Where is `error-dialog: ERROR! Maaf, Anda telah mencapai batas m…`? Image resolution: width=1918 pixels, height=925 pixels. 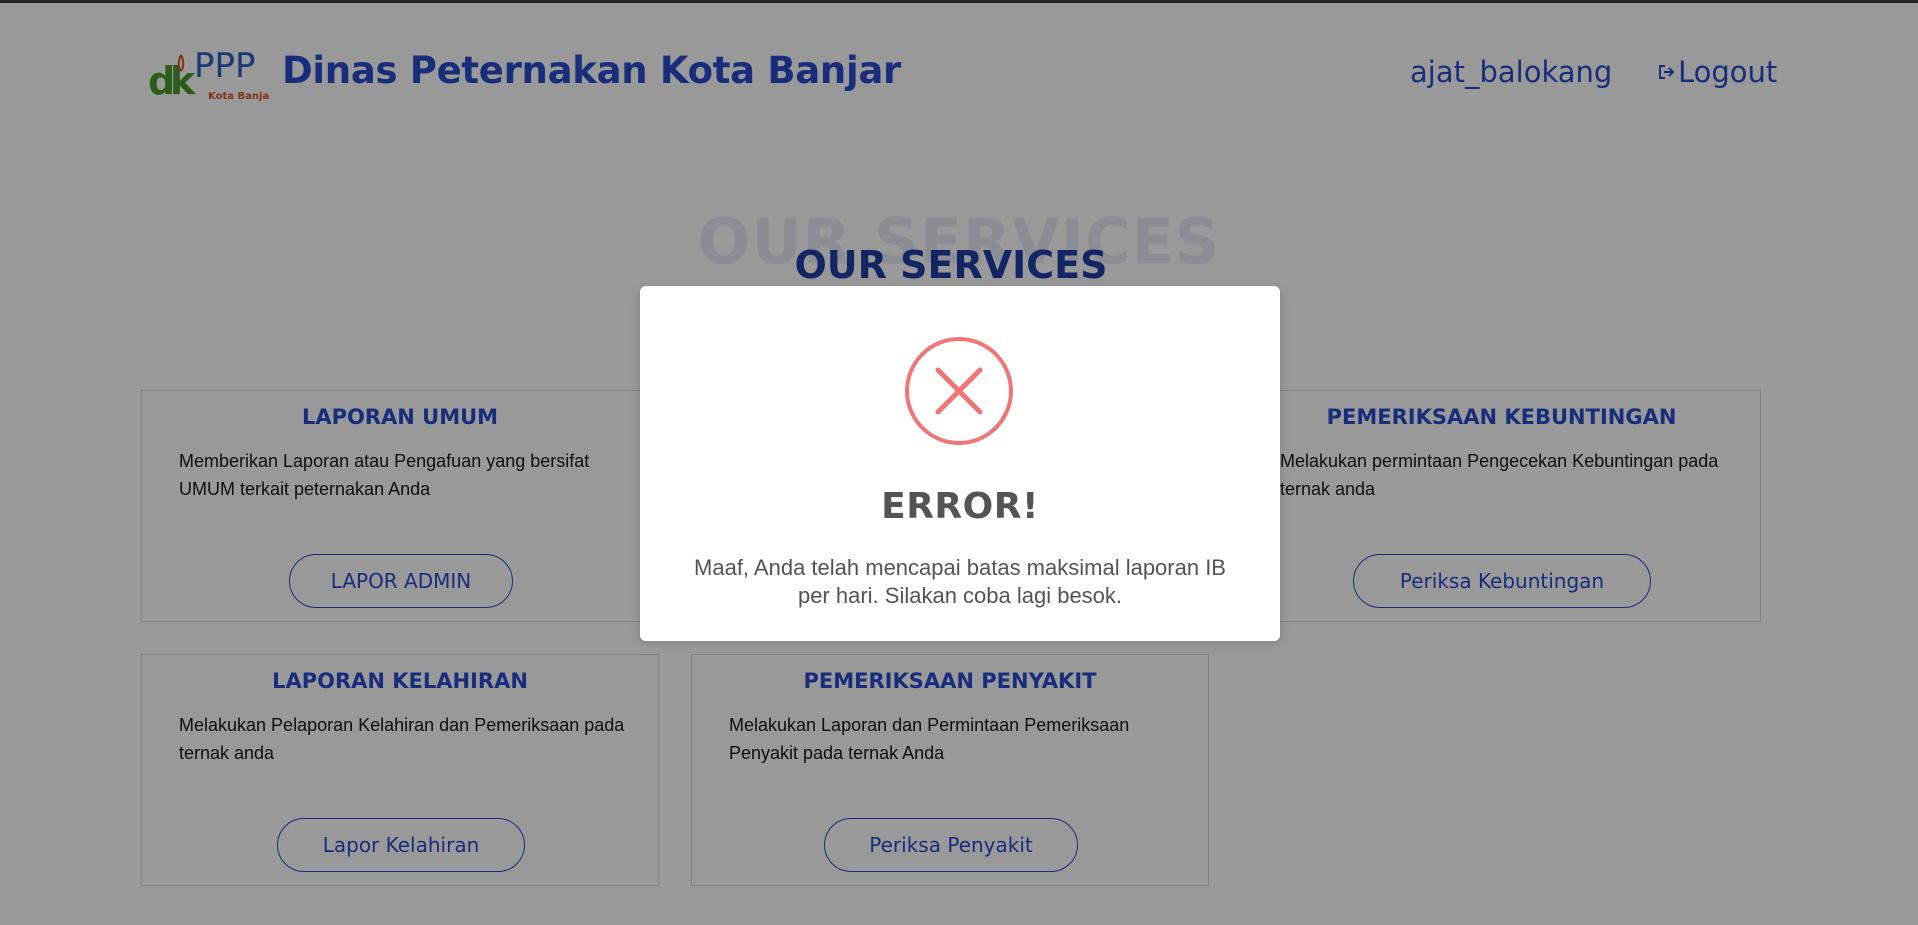
error-dialog: ERROR! Maaf, Anda telah mencapai batas m… is located at coordinates (960, 463).